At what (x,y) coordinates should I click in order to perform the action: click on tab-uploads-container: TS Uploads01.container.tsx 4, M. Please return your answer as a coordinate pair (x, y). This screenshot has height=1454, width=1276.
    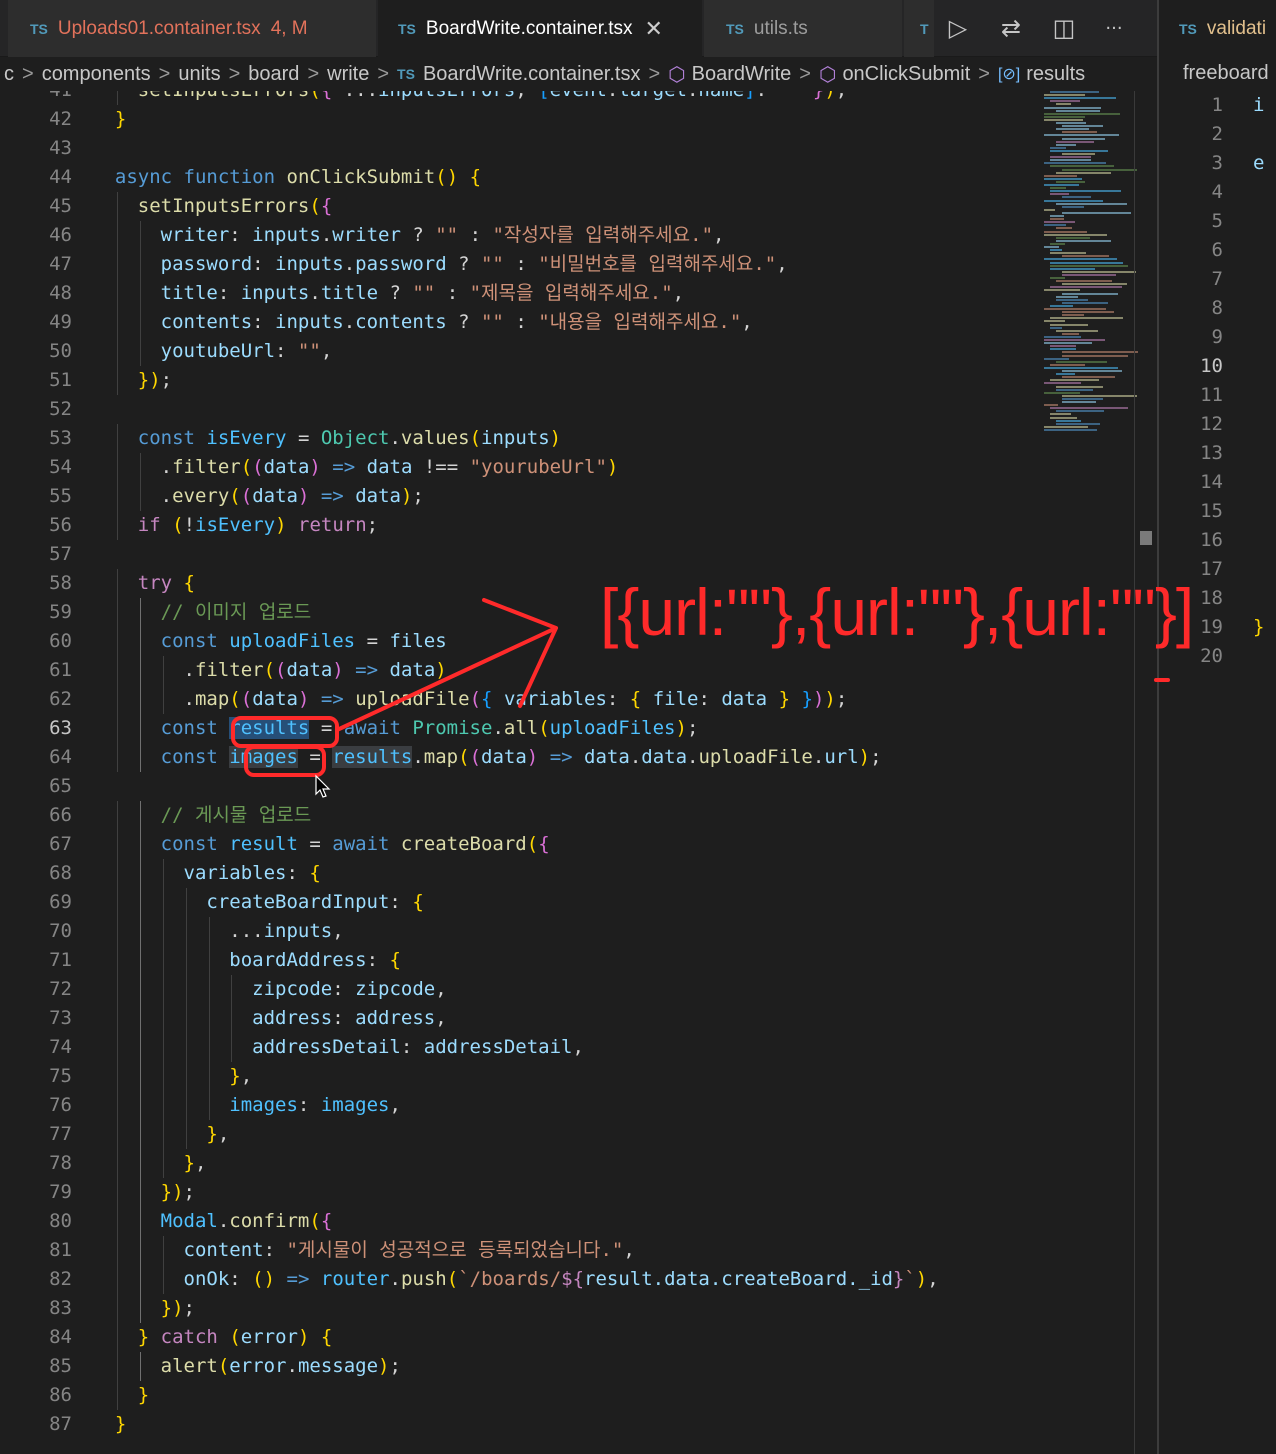
    Looking at the image, I should click on (192, 28).